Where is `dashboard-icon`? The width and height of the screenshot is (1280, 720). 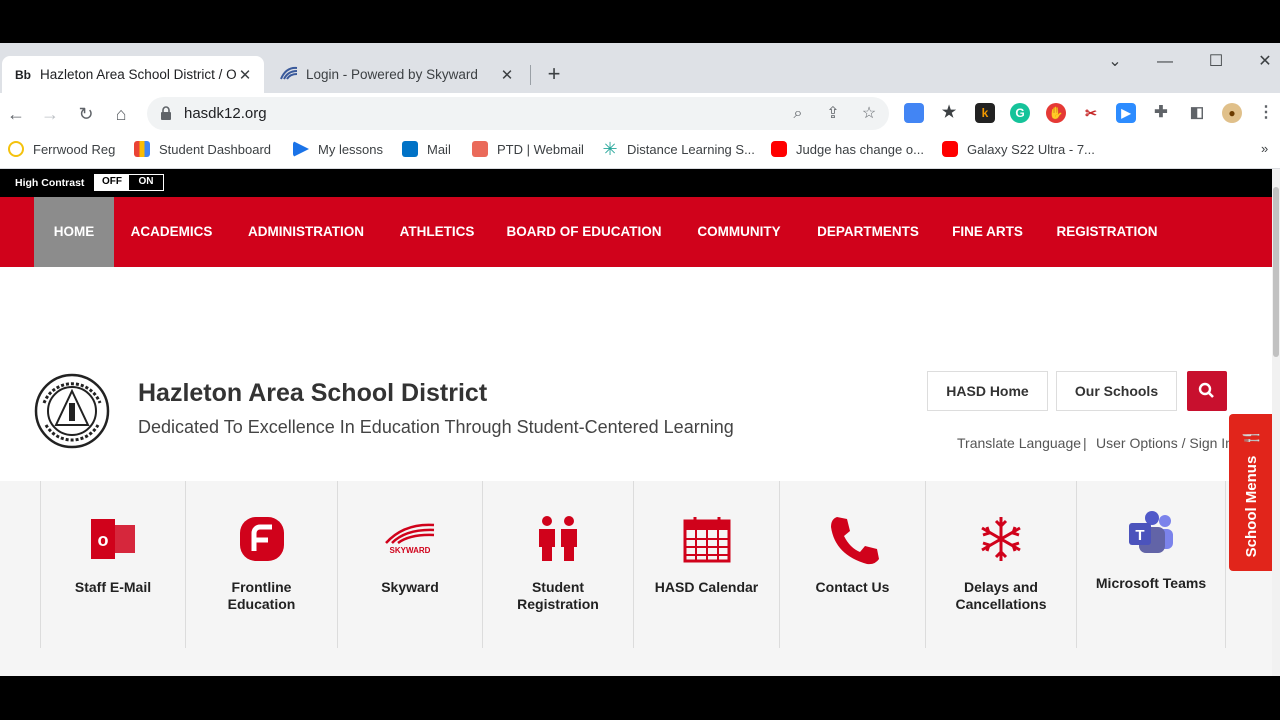
dashboard-icon is located at coordinates (142, 149).